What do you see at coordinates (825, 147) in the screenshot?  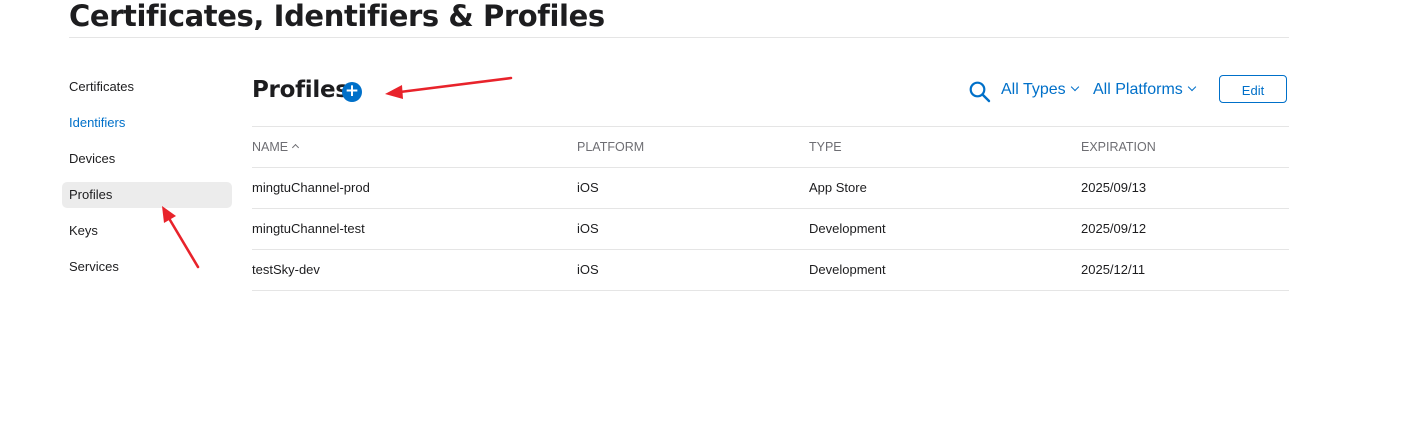 I see `type-column-header: TYPE` at bounding box center [825, 147].